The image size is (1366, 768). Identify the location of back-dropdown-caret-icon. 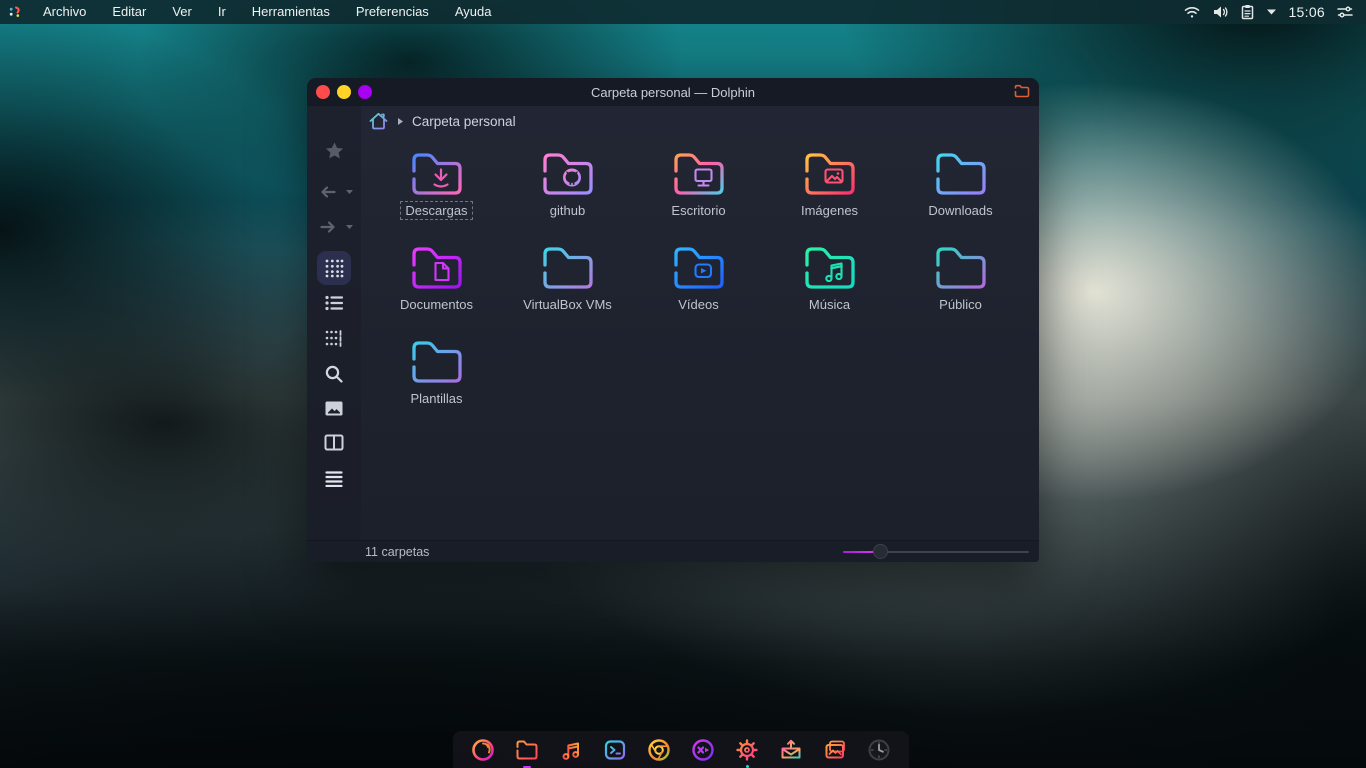
(349, 192).